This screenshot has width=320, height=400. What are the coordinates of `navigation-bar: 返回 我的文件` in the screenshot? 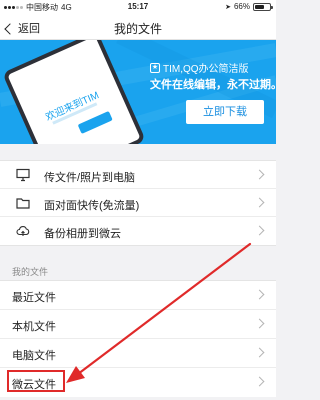 It's located at (138, 27).